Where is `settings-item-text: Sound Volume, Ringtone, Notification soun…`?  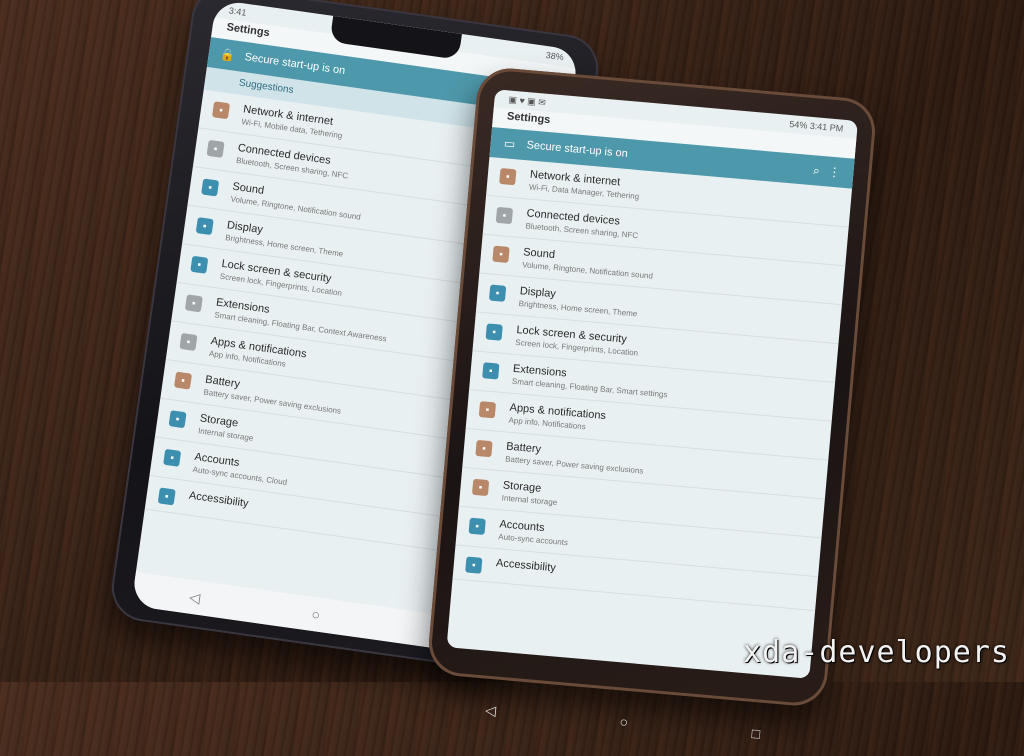
settings-item-text: Sound Volume, Ringtone, Notification soun… is located at coordinates (588, 263).